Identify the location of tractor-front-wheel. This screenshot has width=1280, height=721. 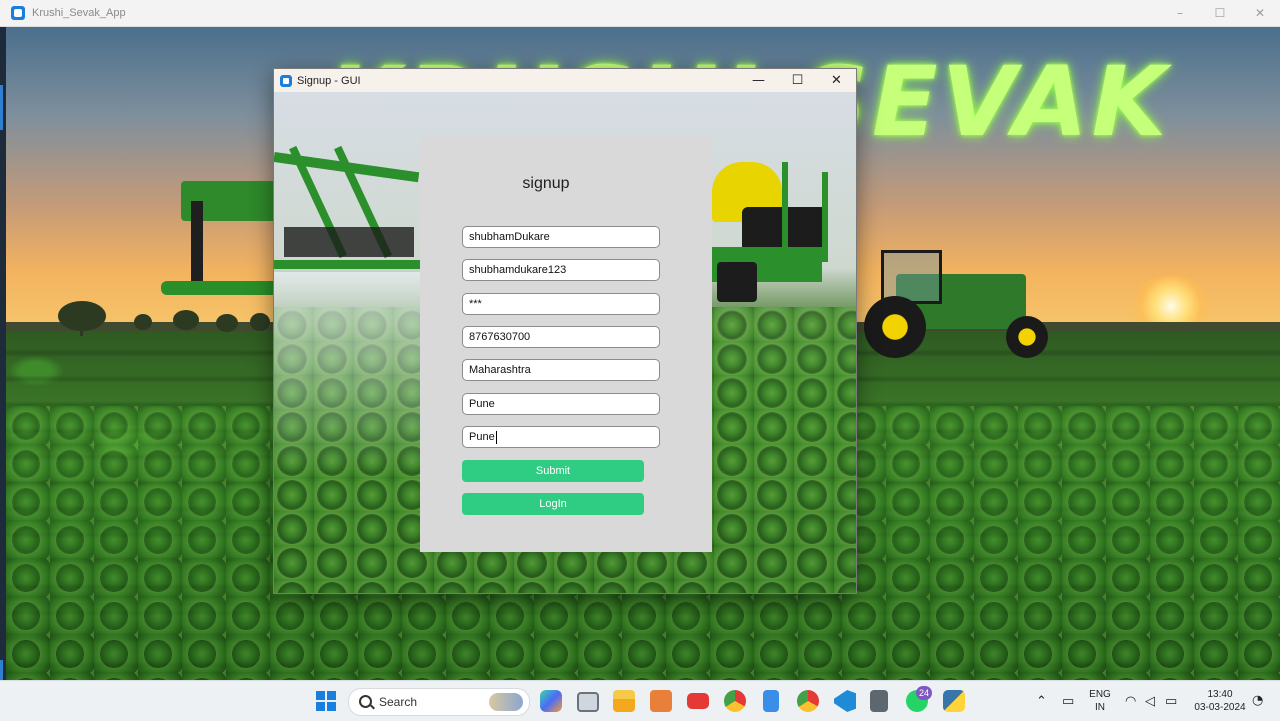
(1027, 337).